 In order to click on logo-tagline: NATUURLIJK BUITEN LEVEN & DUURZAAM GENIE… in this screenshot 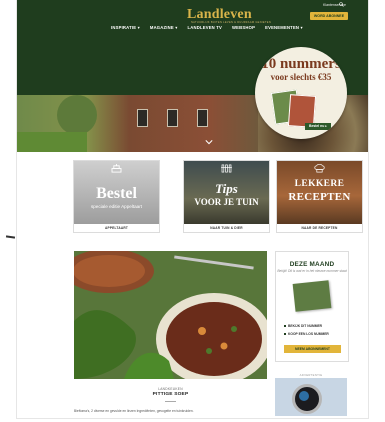, I will do `click(231, 22)`.